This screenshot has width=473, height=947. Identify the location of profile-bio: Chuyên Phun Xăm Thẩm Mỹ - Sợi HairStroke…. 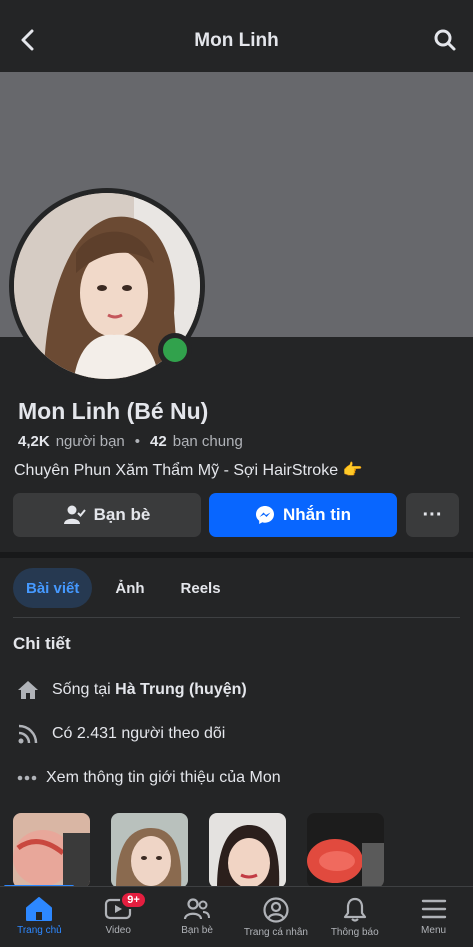
(188, 470).